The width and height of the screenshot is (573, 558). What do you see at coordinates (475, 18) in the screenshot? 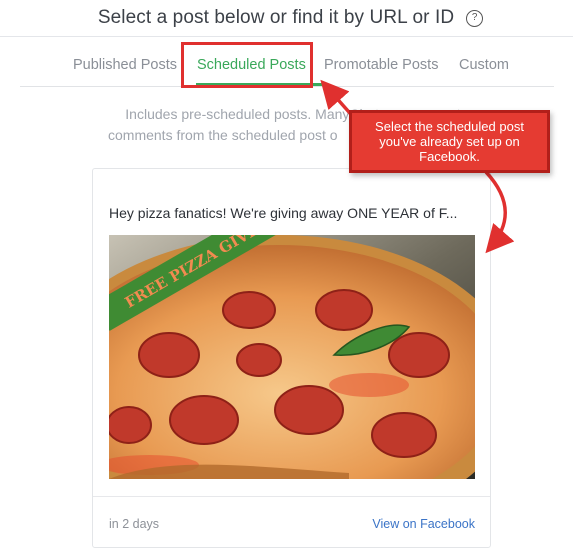
I see `help-icon: ?` at bounding box center [475, 18].